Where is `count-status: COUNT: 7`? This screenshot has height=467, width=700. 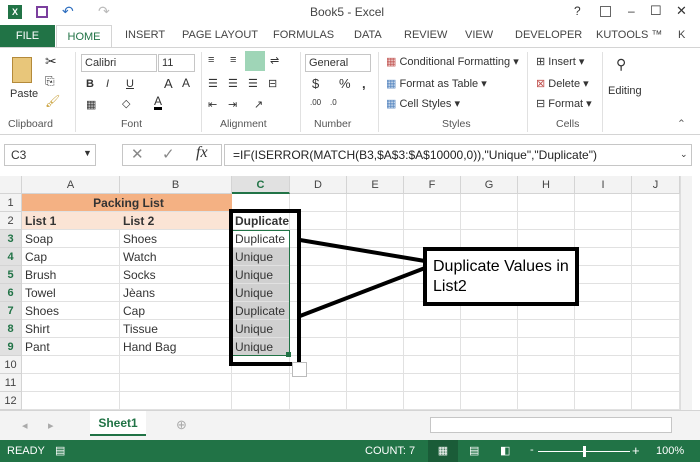
count-status: COUNT: 7 is located at coordinates (390, 451).